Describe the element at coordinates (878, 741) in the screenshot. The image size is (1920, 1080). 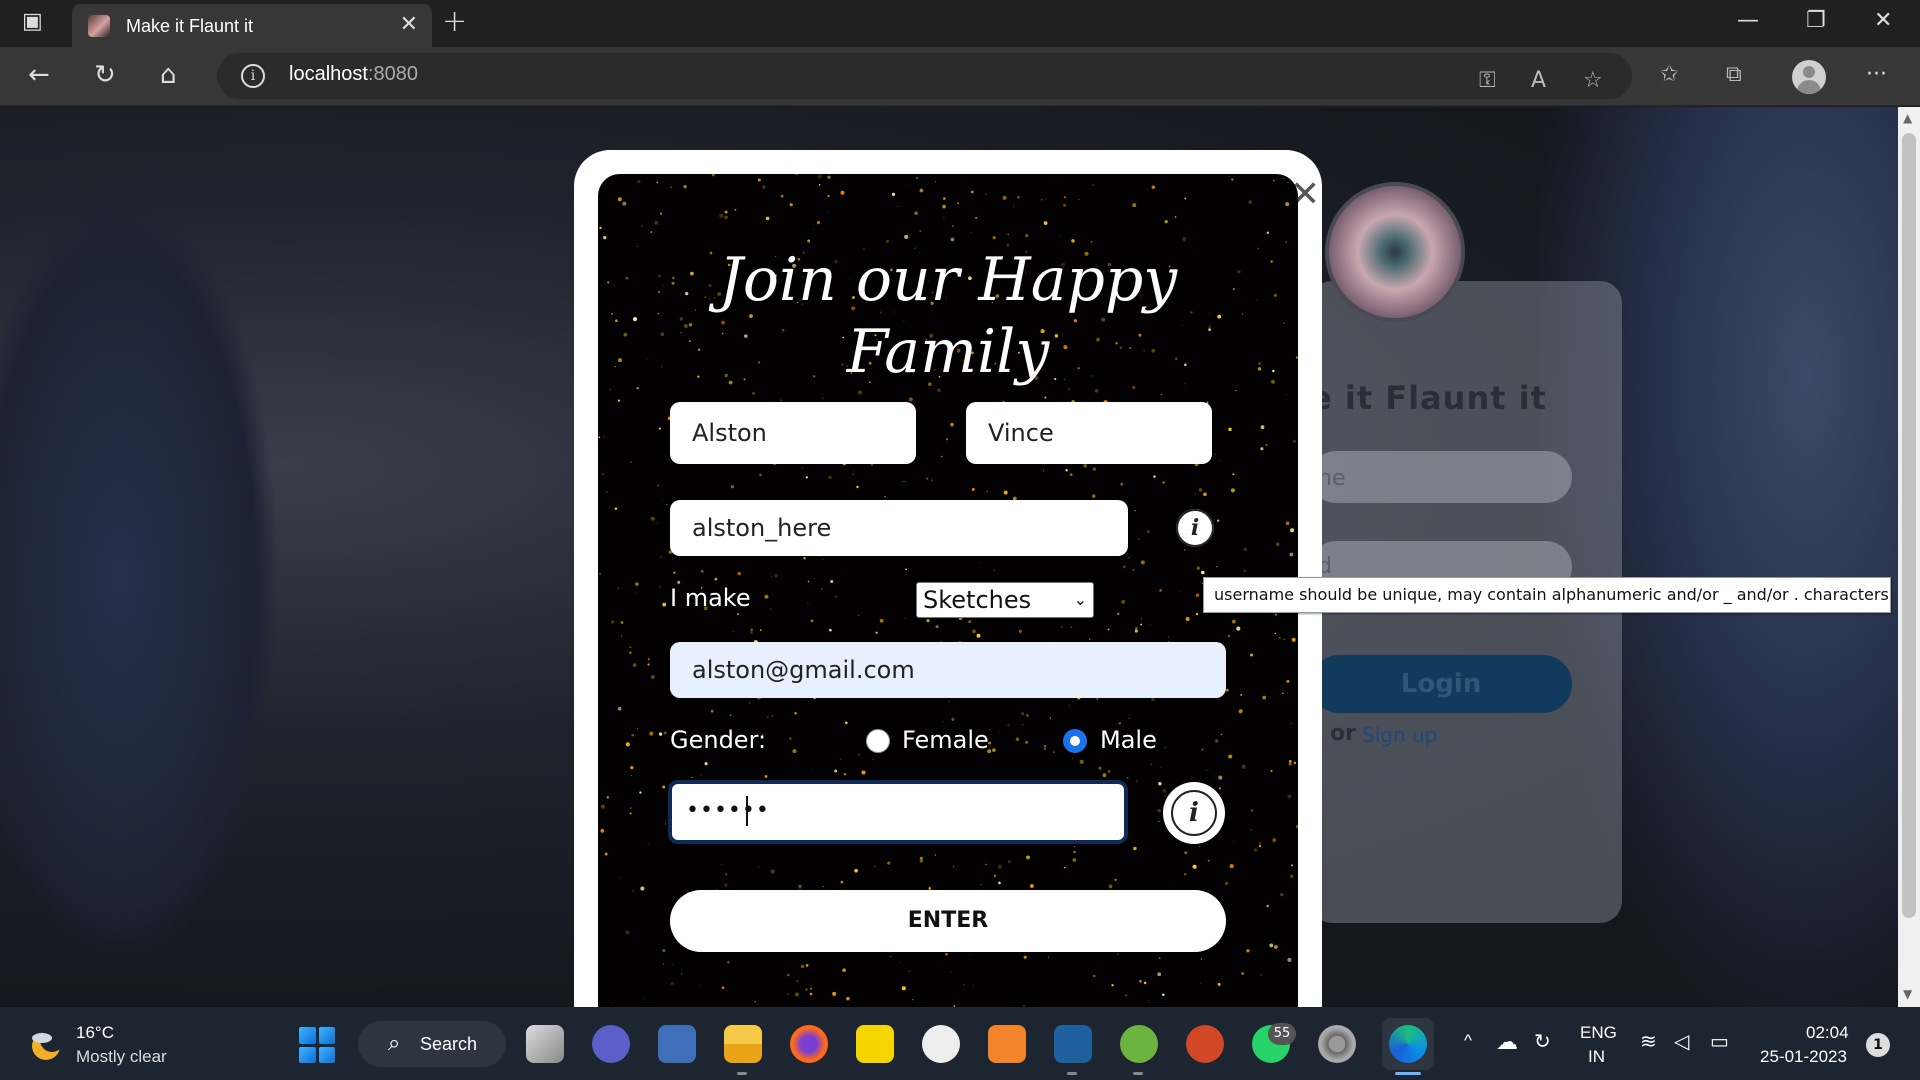
I see `gender-female-radio` at that location.